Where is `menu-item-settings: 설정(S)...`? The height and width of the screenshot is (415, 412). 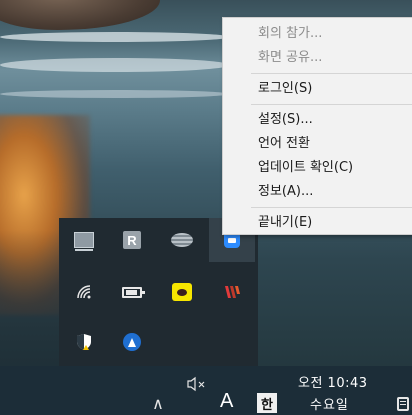 menu-item-settings: 설정(S)... is located at coordinates (317, 120).